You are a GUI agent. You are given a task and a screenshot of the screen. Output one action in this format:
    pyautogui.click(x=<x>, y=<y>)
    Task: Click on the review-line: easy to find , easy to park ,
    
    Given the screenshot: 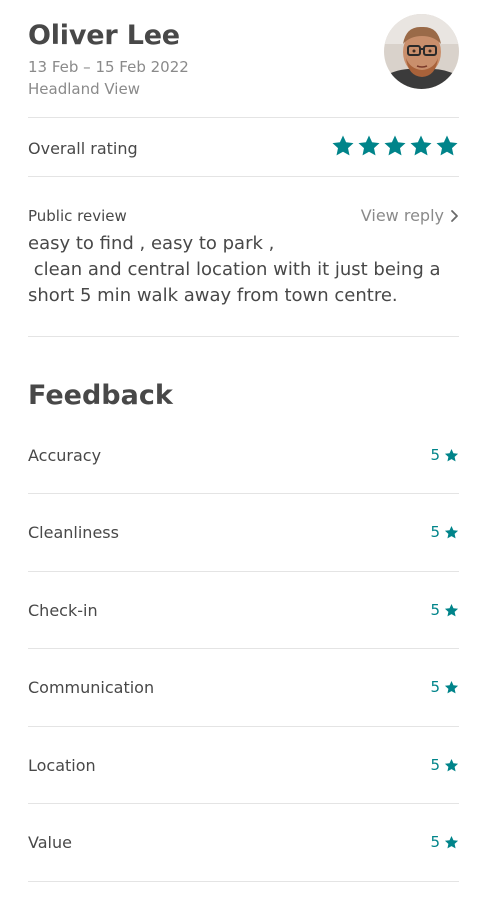 What is the action you would take?
    pyautogui.click(x=151, y=243)
    